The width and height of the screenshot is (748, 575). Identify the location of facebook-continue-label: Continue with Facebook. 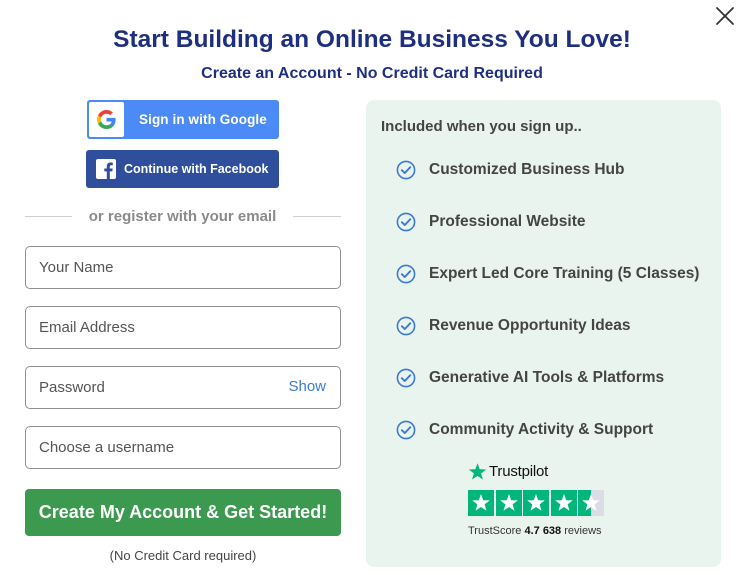
(196, 169).